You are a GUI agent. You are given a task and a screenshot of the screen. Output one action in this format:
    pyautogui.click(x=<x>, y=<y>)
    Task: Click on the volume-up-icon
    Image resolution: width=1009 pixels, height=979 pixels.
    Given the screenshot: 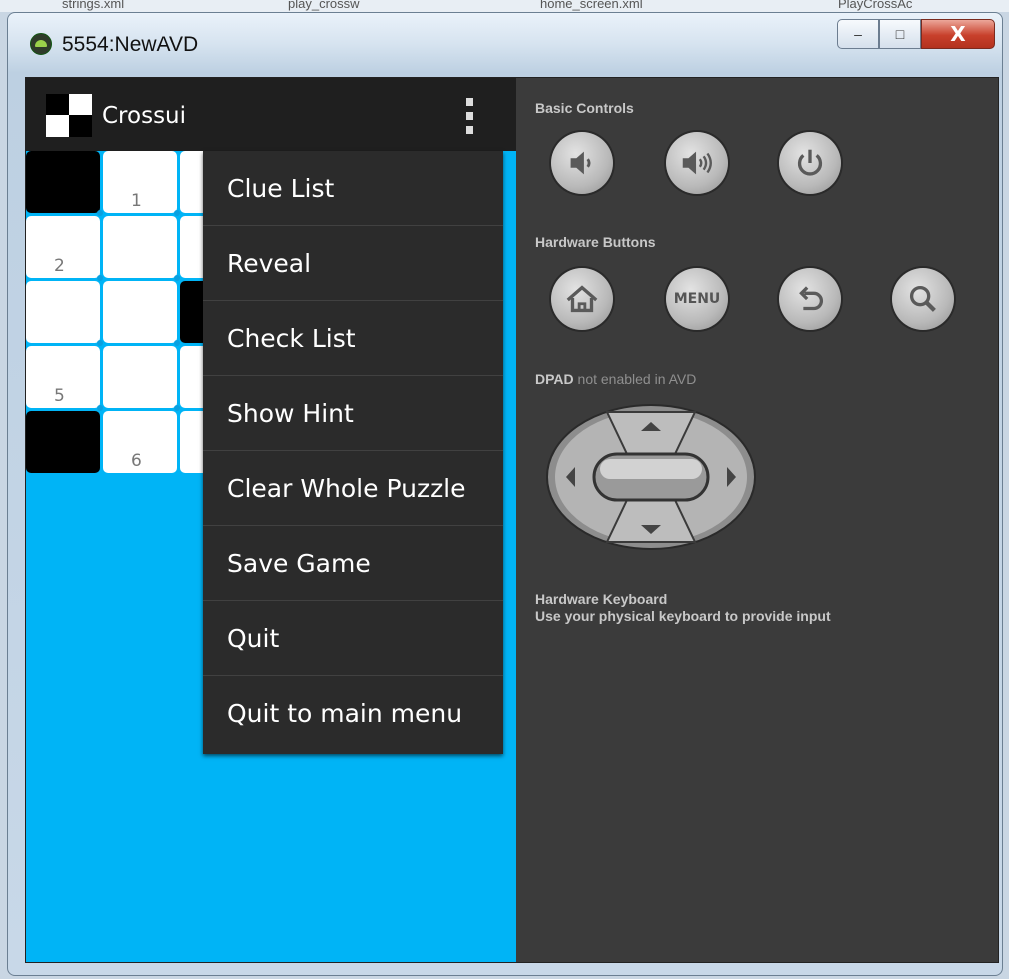 What is the action you would take?
    pyautogui.click(x=697, y=163)
    